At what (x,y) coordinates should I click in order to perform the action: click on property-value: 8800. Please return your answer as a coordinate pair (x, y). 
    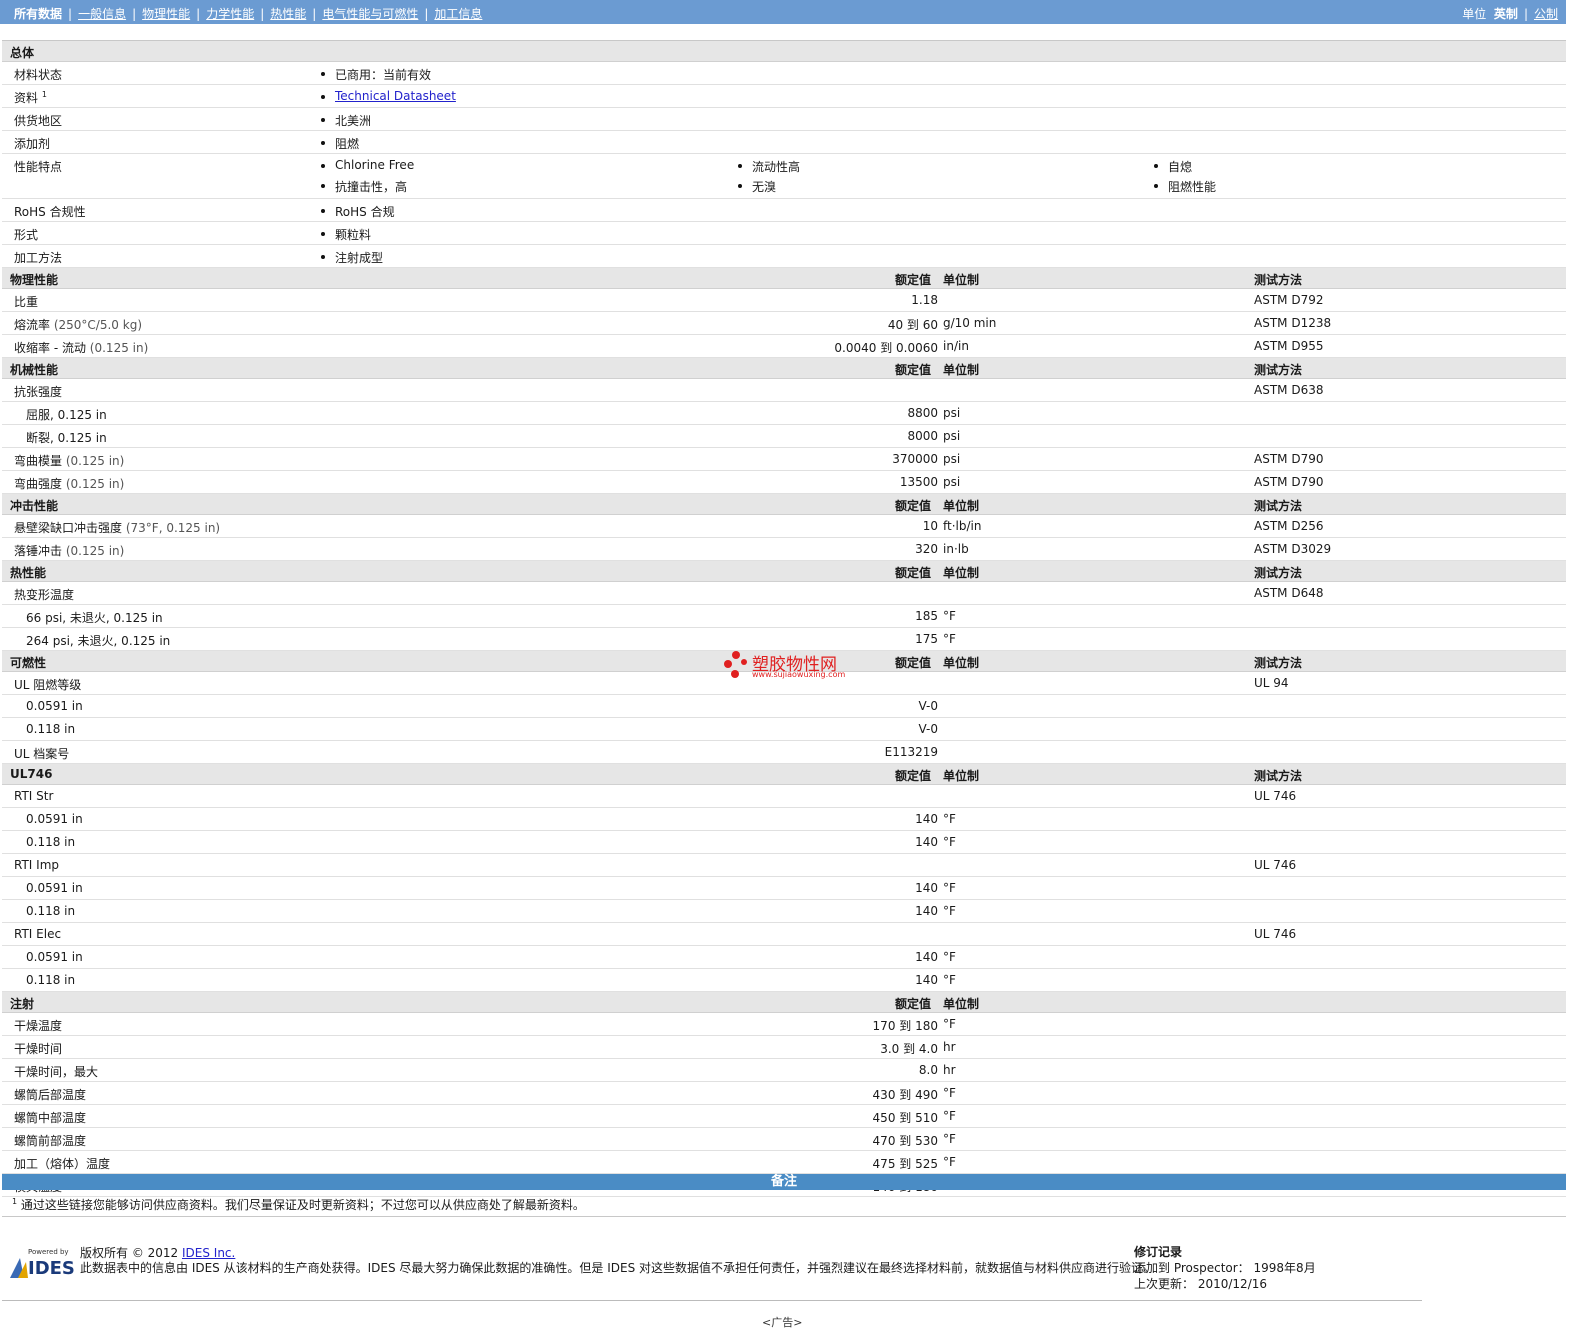
    Looking at the image, I should click on (922, 413).